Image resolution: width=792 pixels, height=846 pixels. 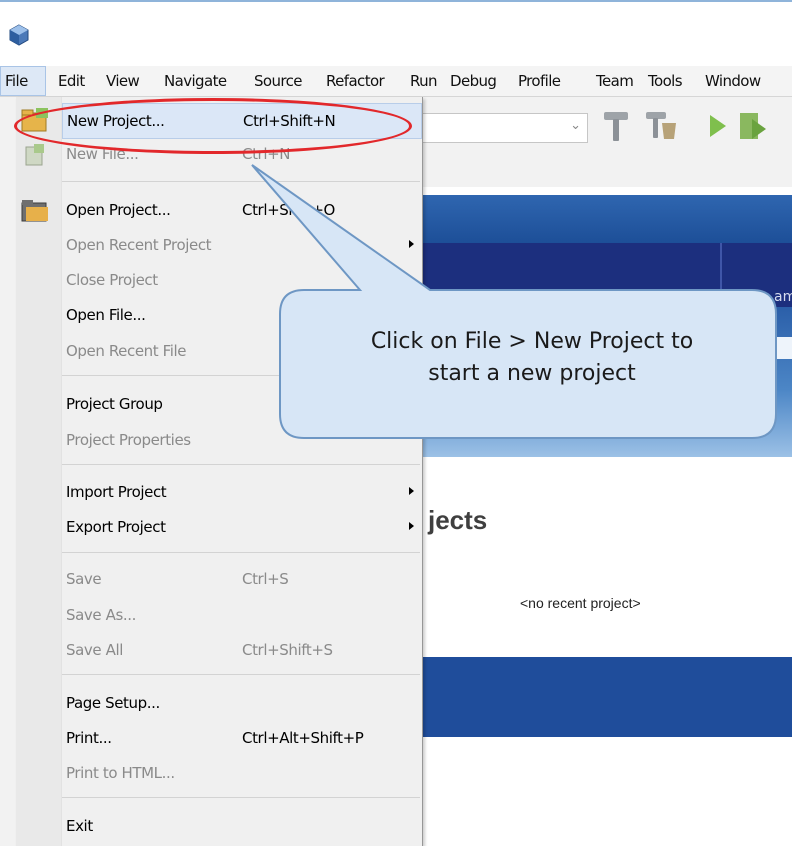 I want to click on new-file-icon, so click(x=34, y=155).